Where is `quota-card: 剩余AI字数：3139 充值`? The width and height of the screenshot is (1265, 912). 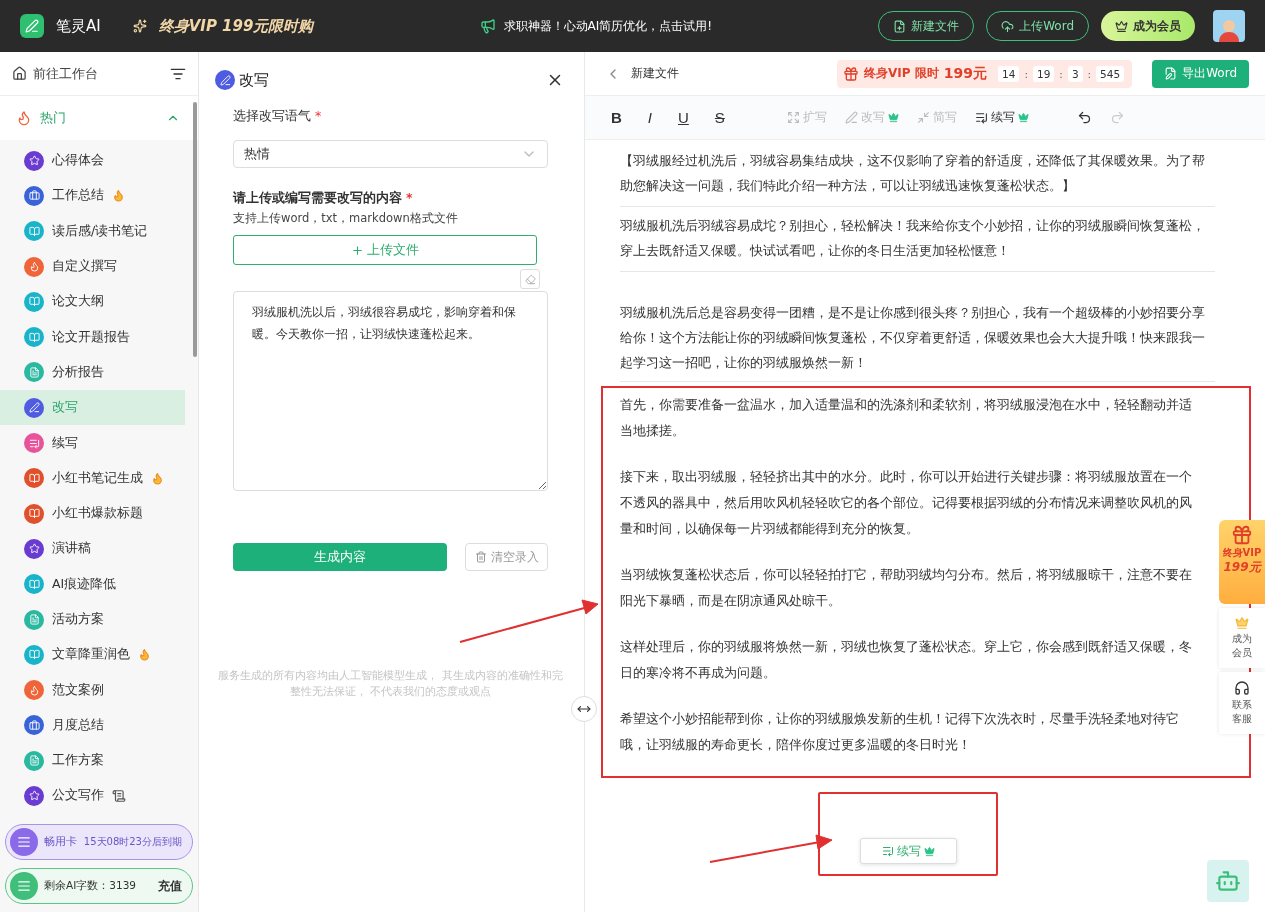
quota-card: 剩余AI字数：3139 充值 is located at coordinates (99, 886).